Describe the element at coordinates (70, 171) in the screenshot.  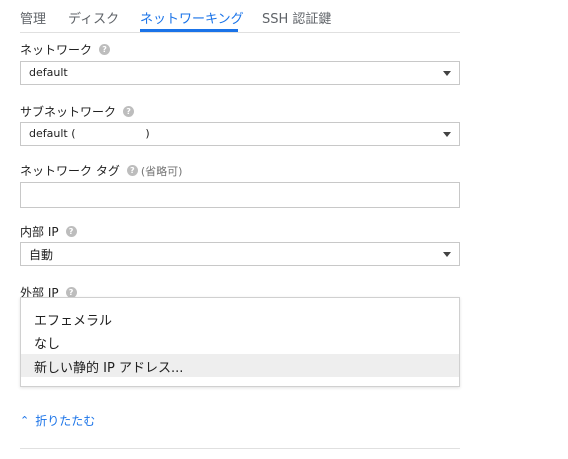
I see `network-tags-label-text: ネットワーク タグ` at that location.